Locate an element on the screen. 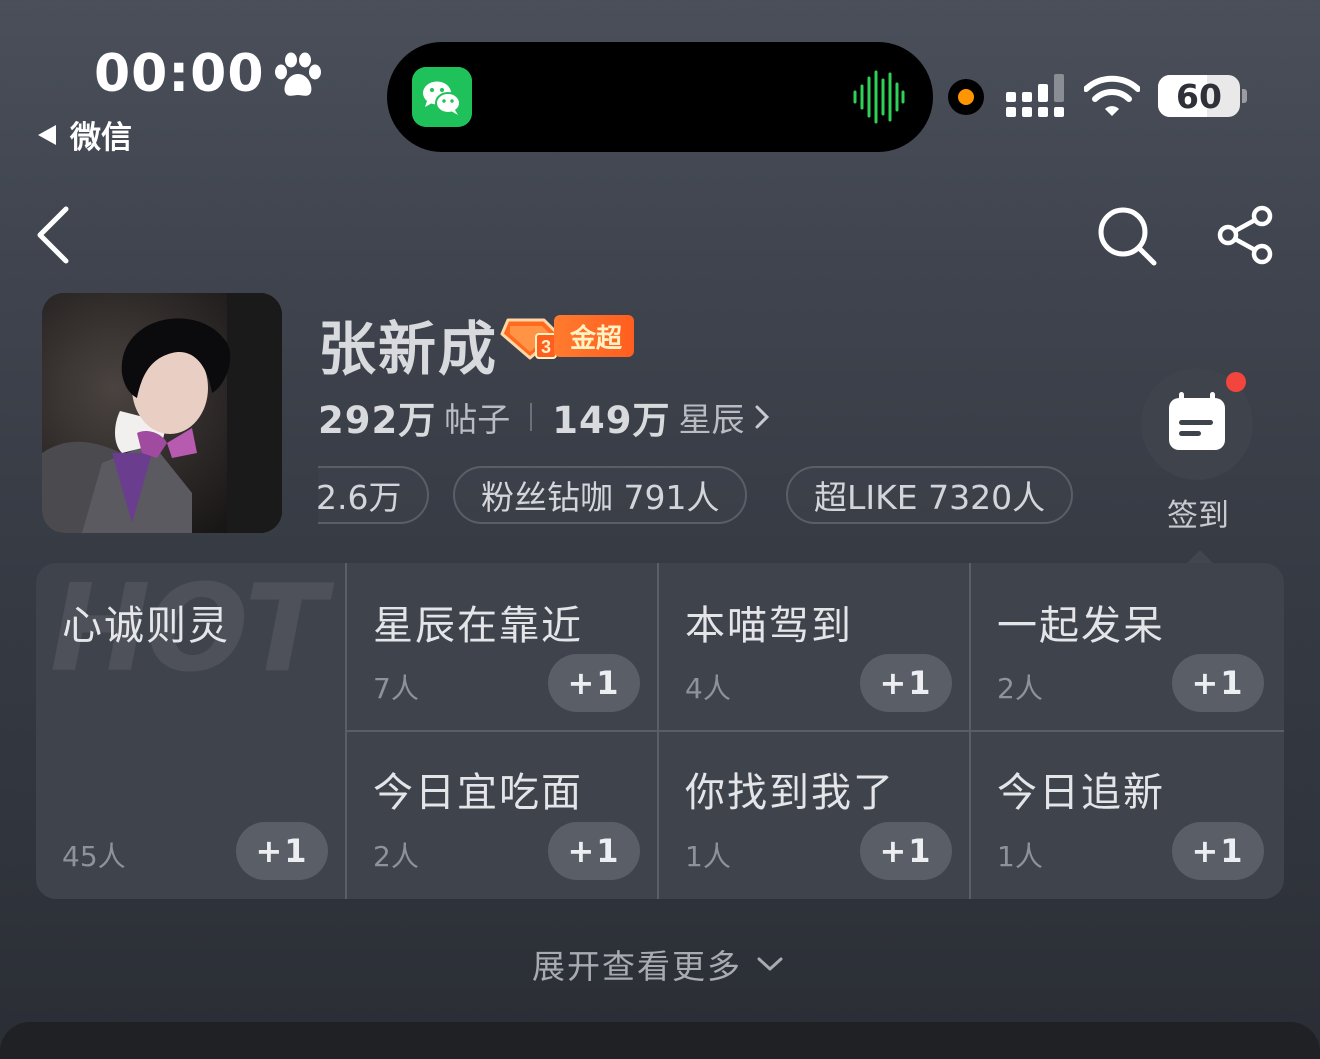  chevron-down-icon is located at coordinates (770, 964).